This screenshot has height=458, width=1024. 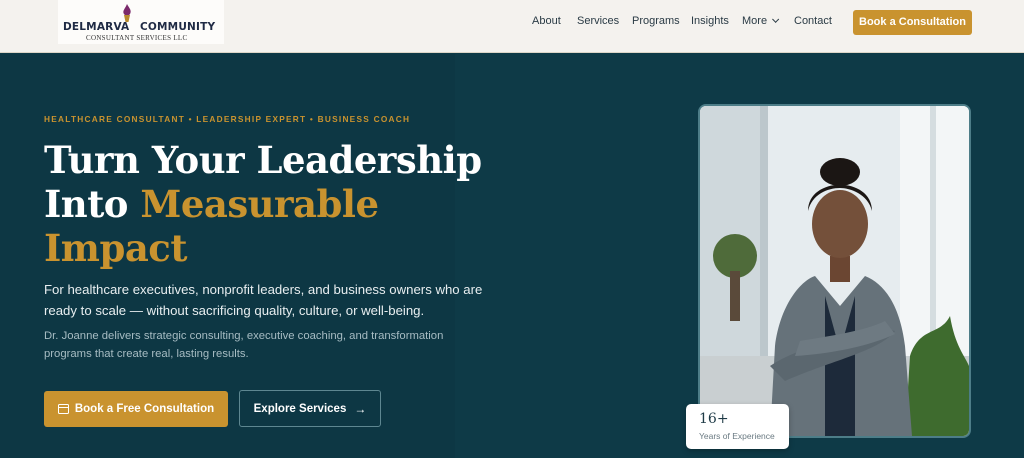 What do you see at coordinates (300, 408) in the screenshot?
I see `explore-services-label: Explore Services` at bounding box center [300, 408].